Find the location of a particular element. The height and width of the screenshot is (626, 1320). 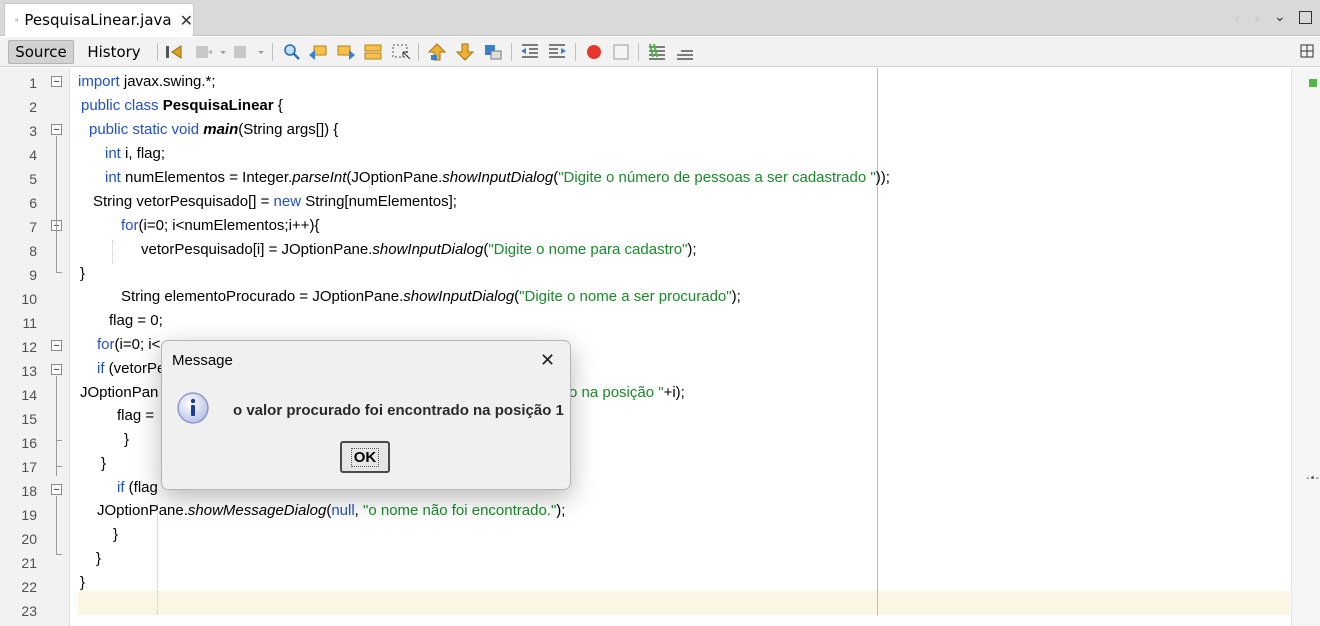

code-line-13: if (vetorPe is located at coordinates (131, 368).